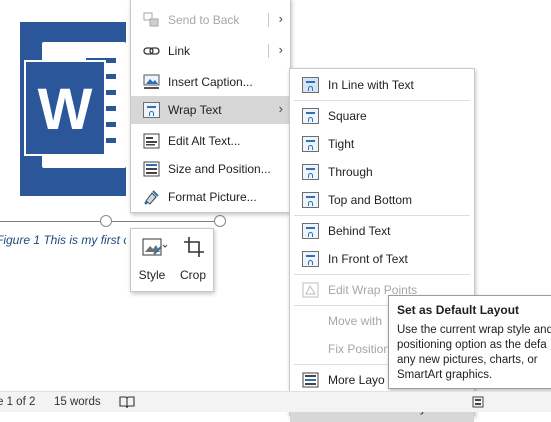  Describe the element at coordinates (310, 85) in the screenshot. I see `in-line-with-text-icon` at that location.